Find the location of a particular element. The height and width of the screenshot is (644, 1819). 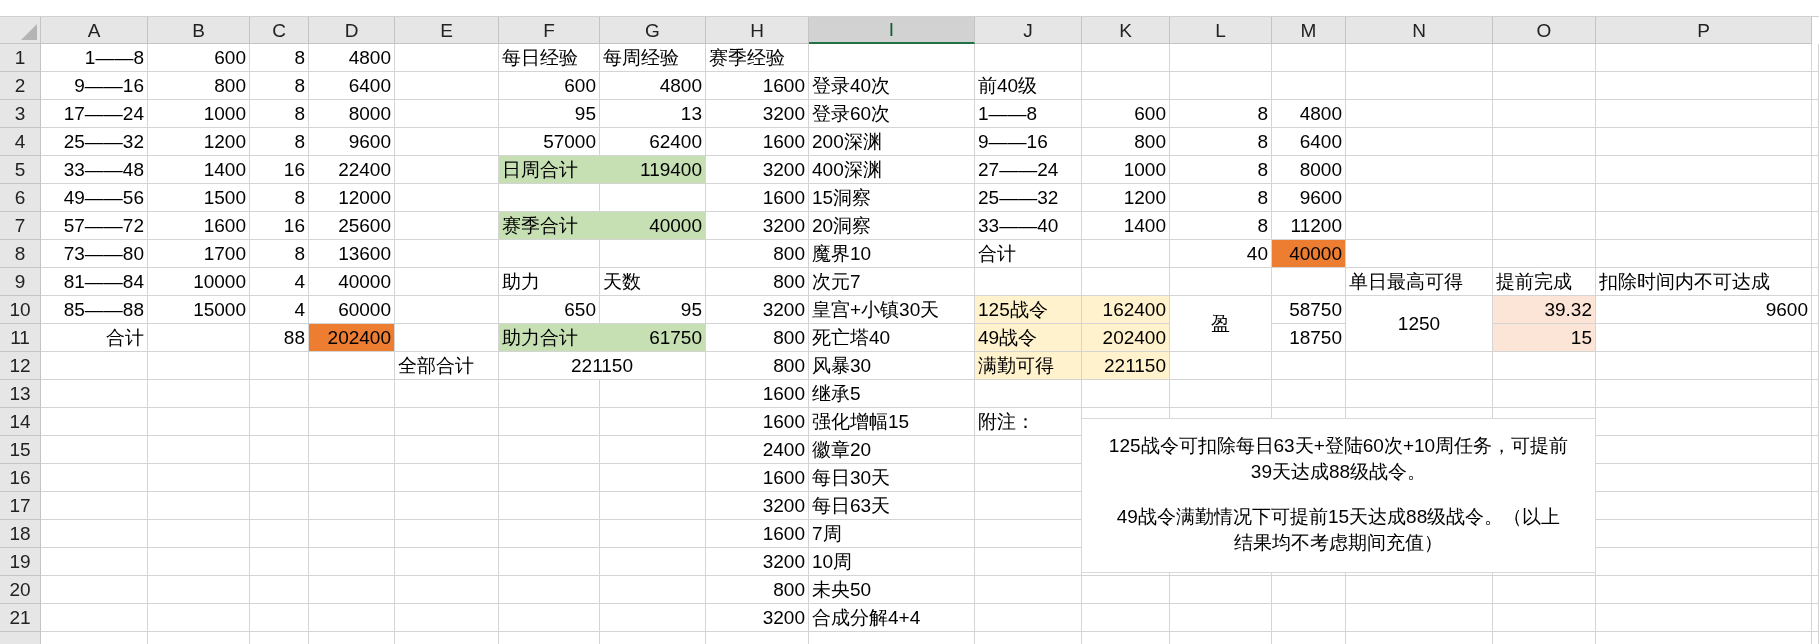

table-cell: 49战令 is located at coordinates (1028, 338).